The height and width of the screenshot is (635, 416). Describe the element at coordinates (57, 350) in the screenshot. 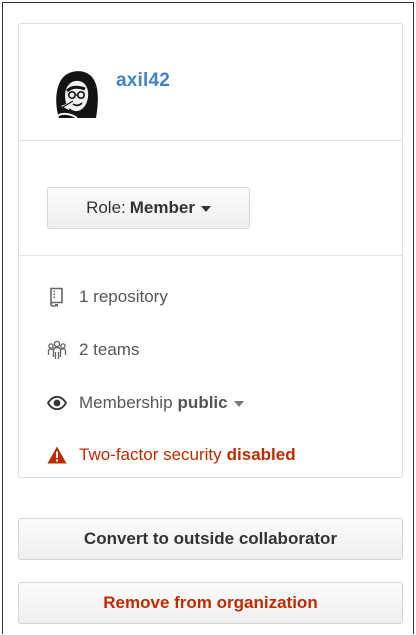

I see `organization-icon` at that location.